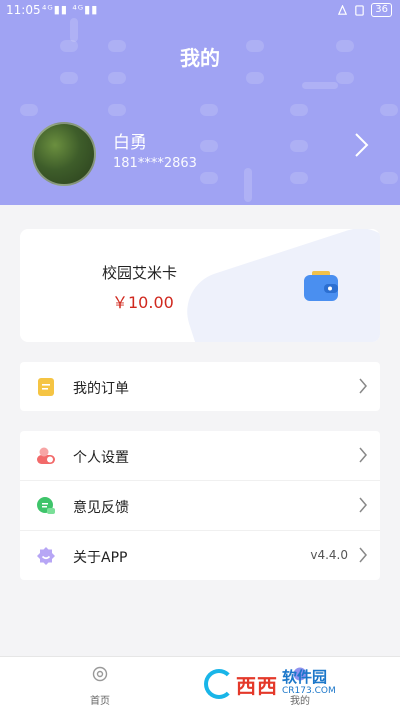  Describe the element at coordinates (46, 505) in the screenshot. I see `feedback-icon` at that location.